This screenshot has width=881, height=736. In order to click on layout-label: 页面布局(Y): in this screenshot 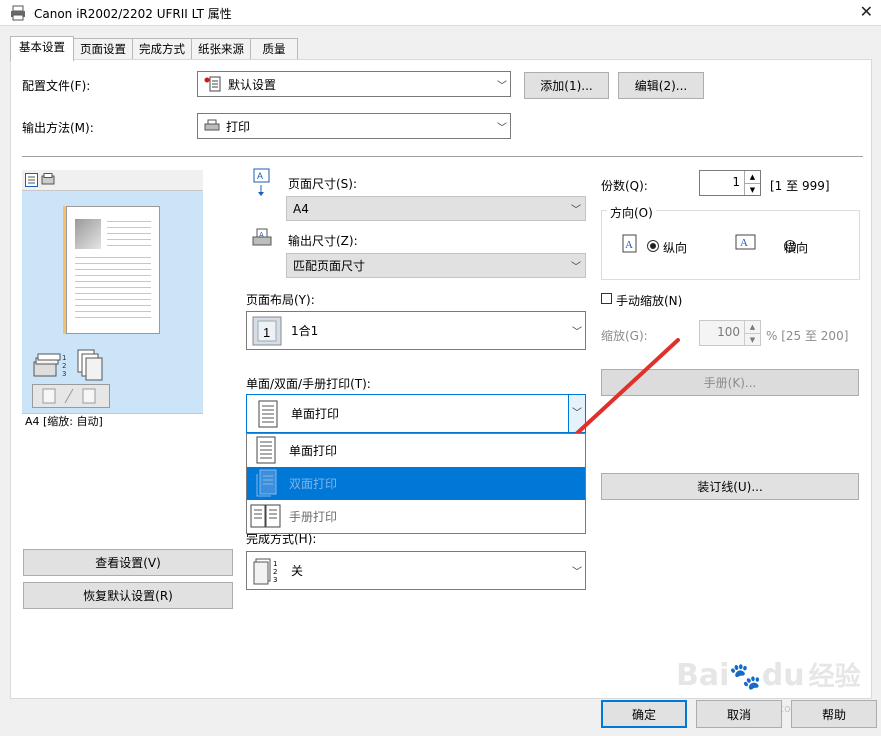, I will do `click(280, 300)`.